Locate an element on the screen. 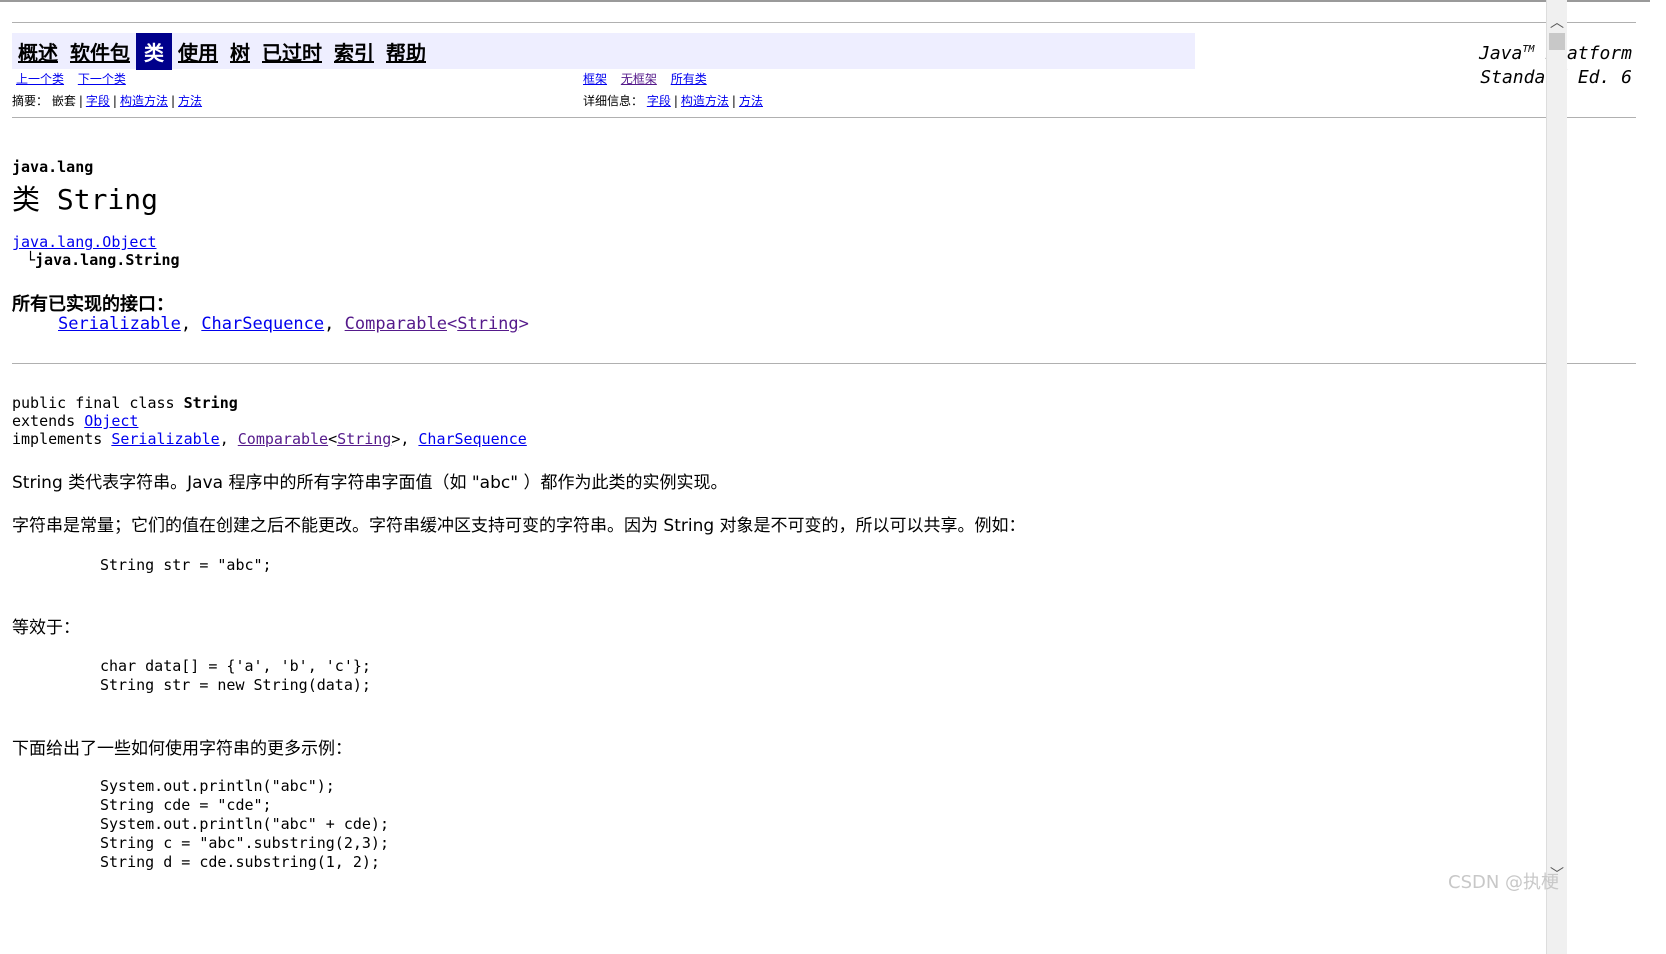 The image size is (1666, 954). summary-field-link: 字段 is located at coordinates (98, 101).